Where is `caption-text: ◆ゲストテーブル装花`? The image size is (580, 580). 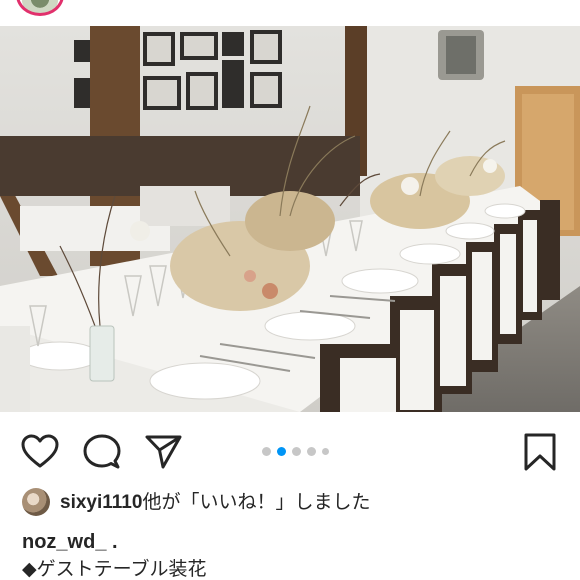
caption-text: ◆ゲストテーブル装花 is located at coordinates (114, 569).